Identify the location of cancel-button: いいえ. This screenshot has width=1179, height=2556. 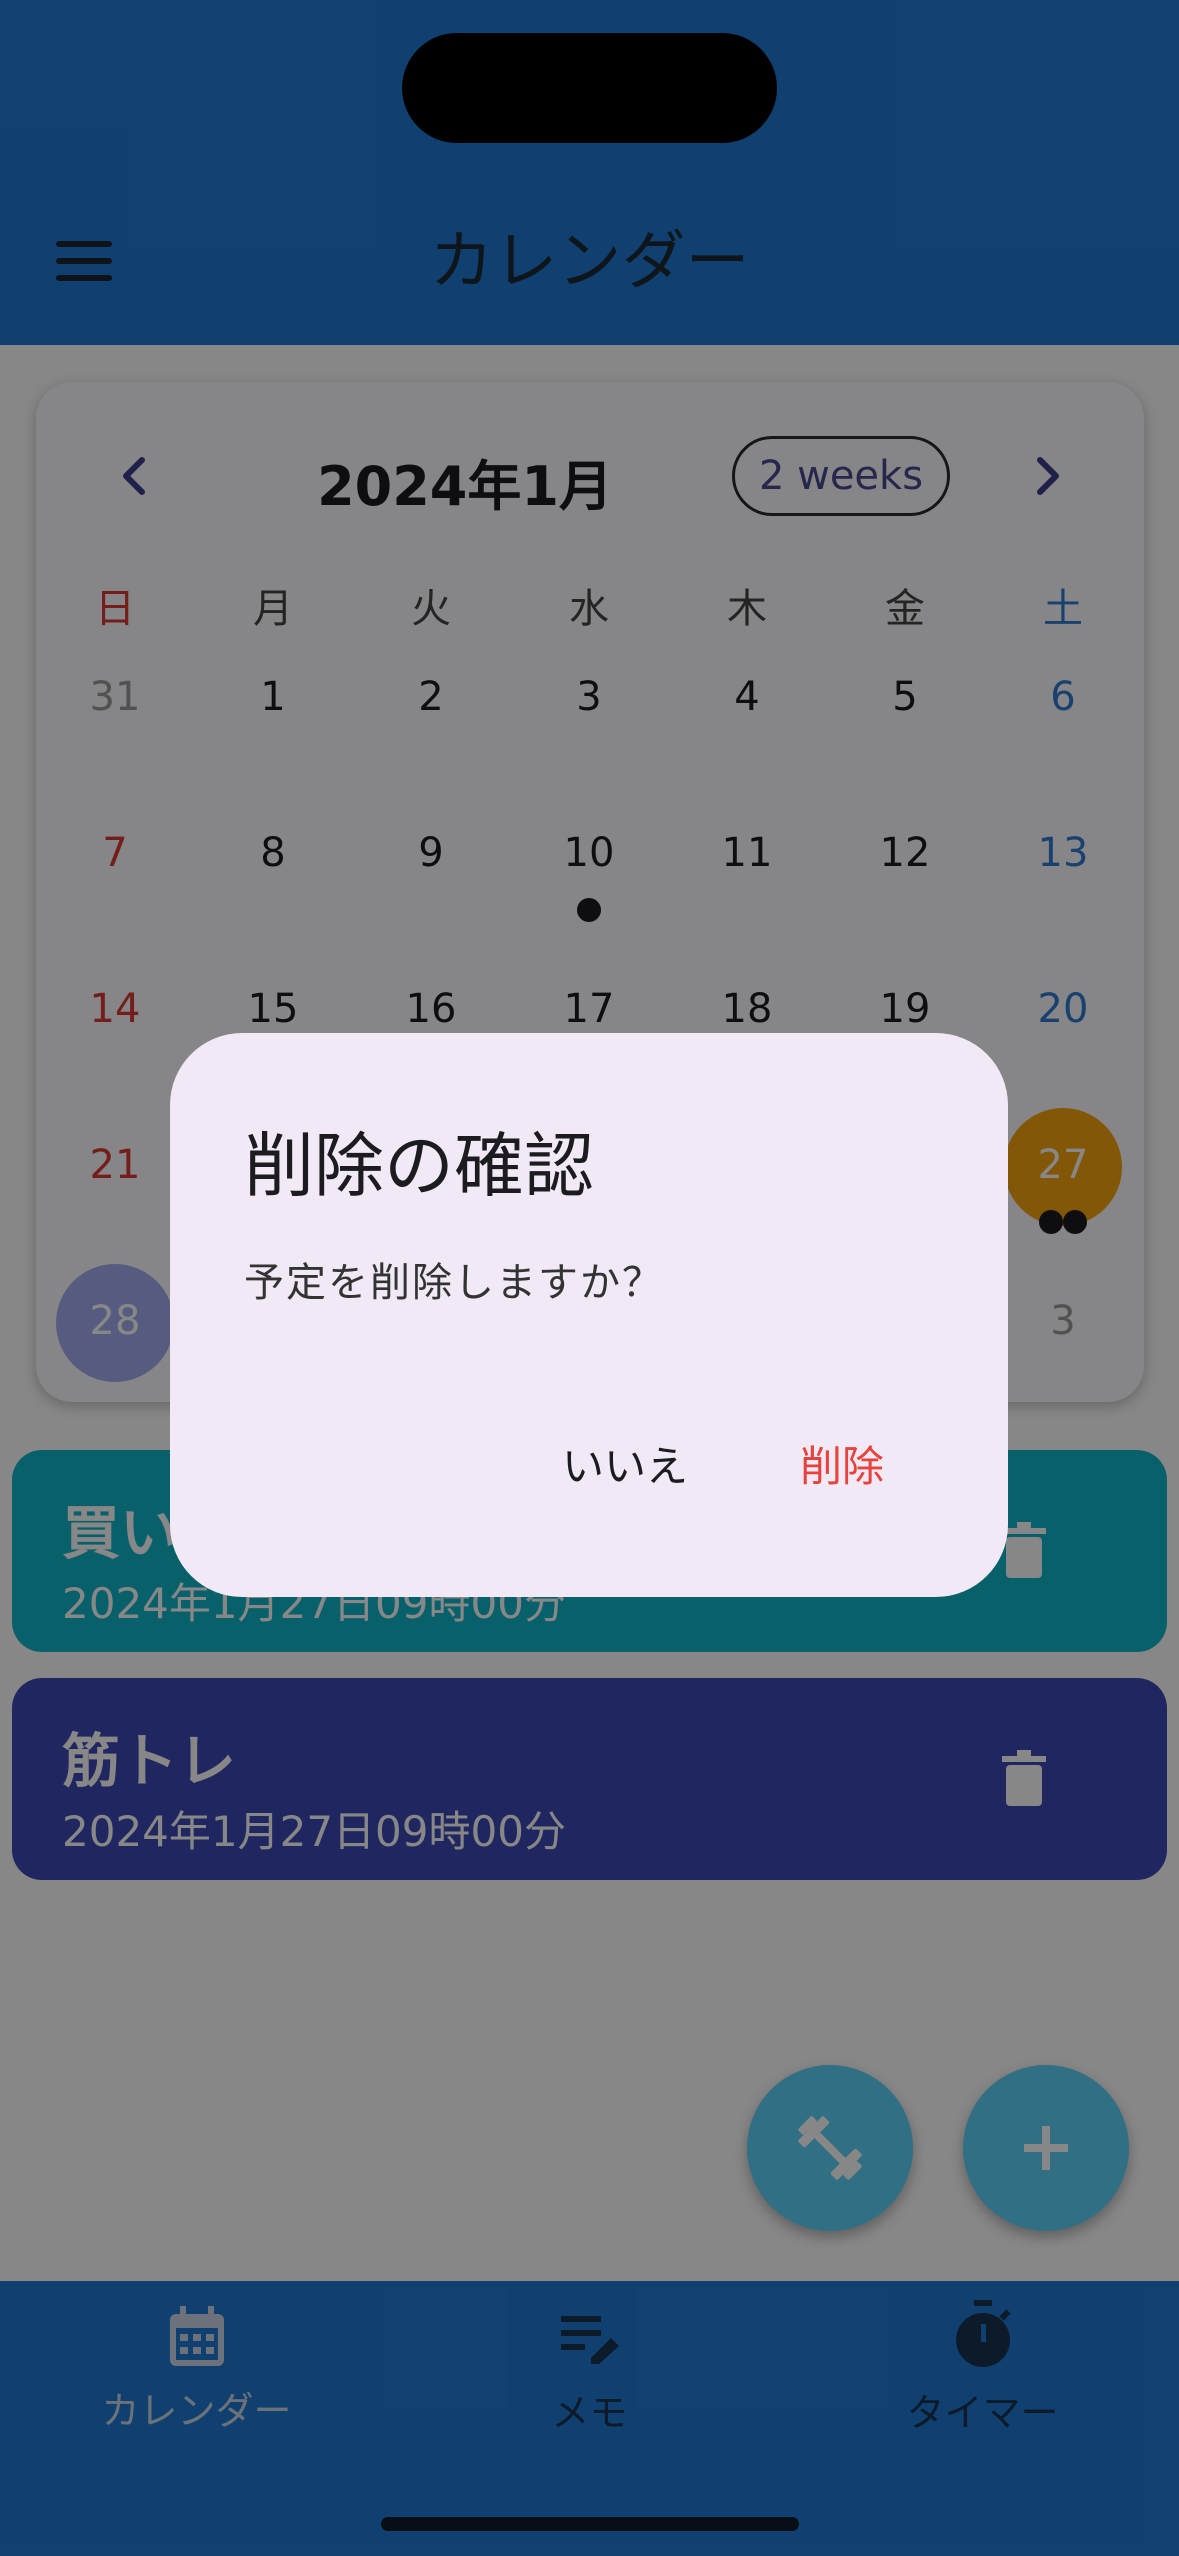
(625, 1463).